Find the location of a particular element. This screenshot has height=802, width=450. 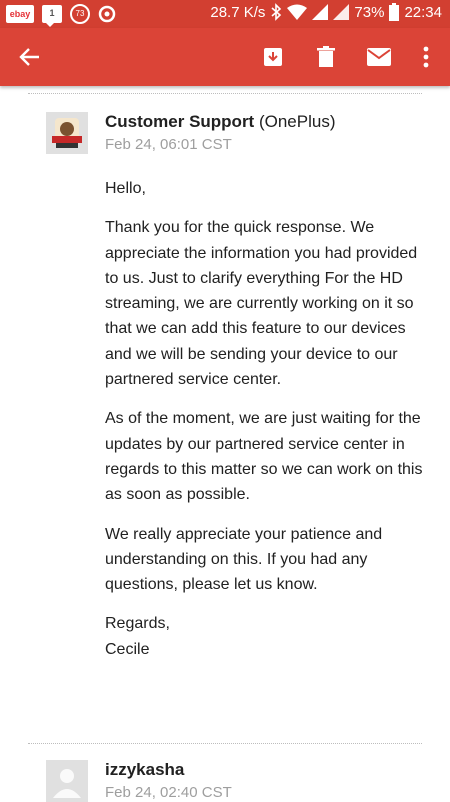

sender-display-name-2: izzykasha is located at coordinates (145, 769).